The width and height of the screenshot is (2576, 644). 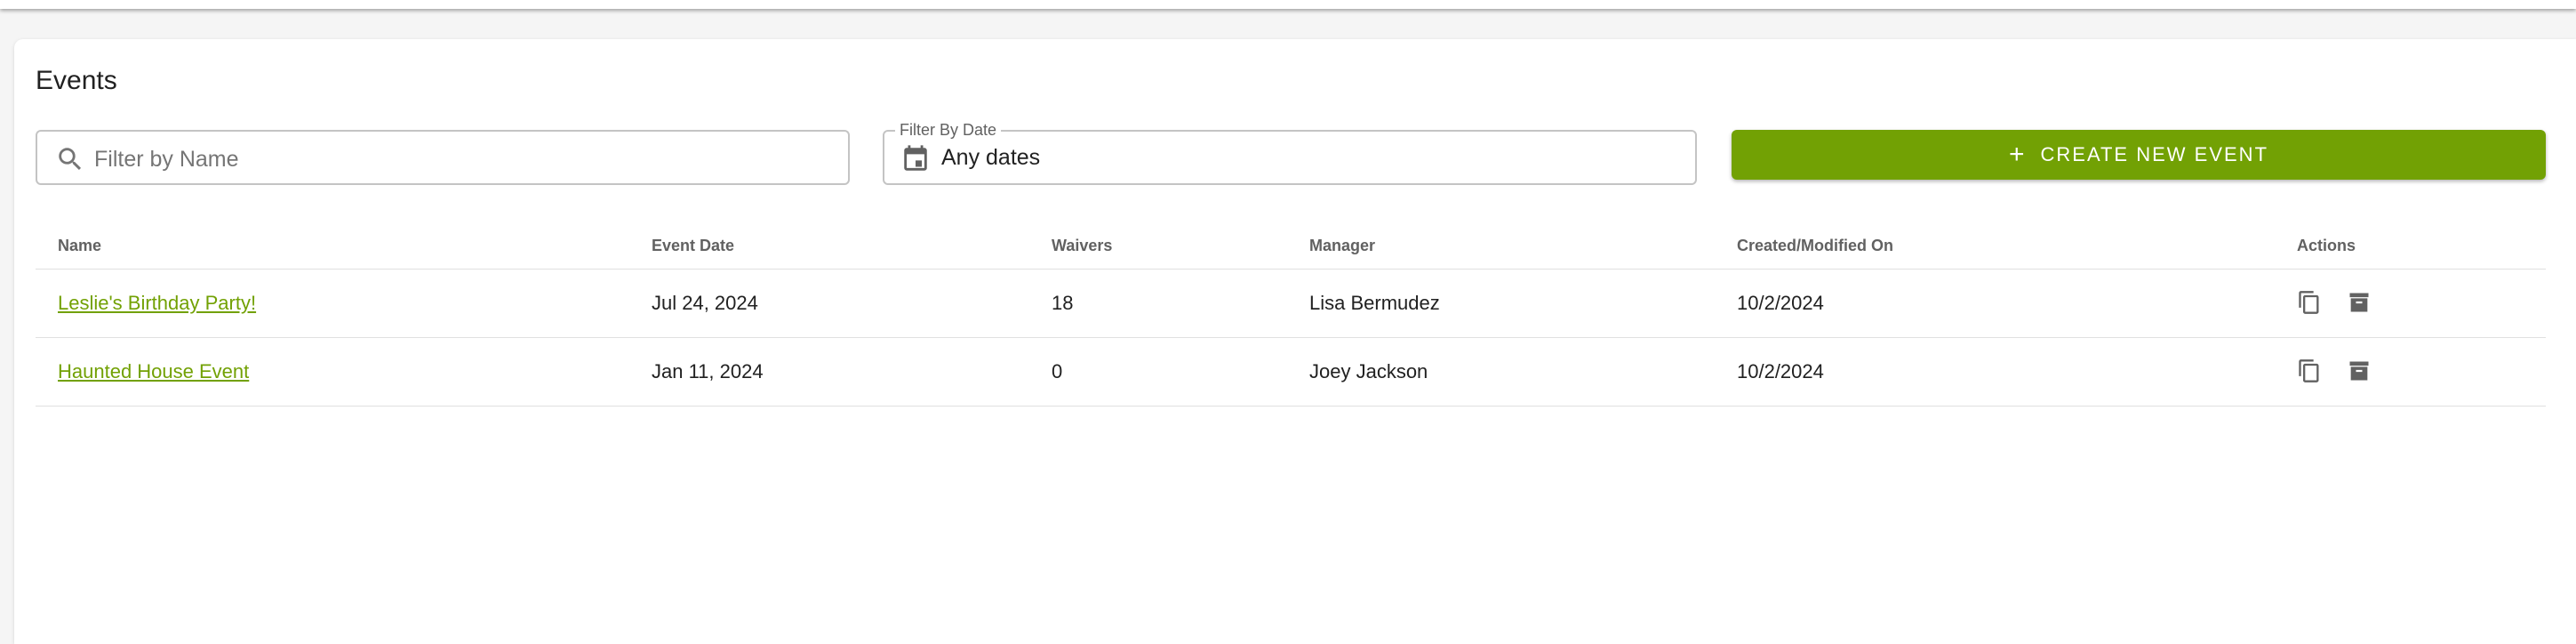 I want to click on event-name-cell: Haunted House Event, so click(x=153, y=371).